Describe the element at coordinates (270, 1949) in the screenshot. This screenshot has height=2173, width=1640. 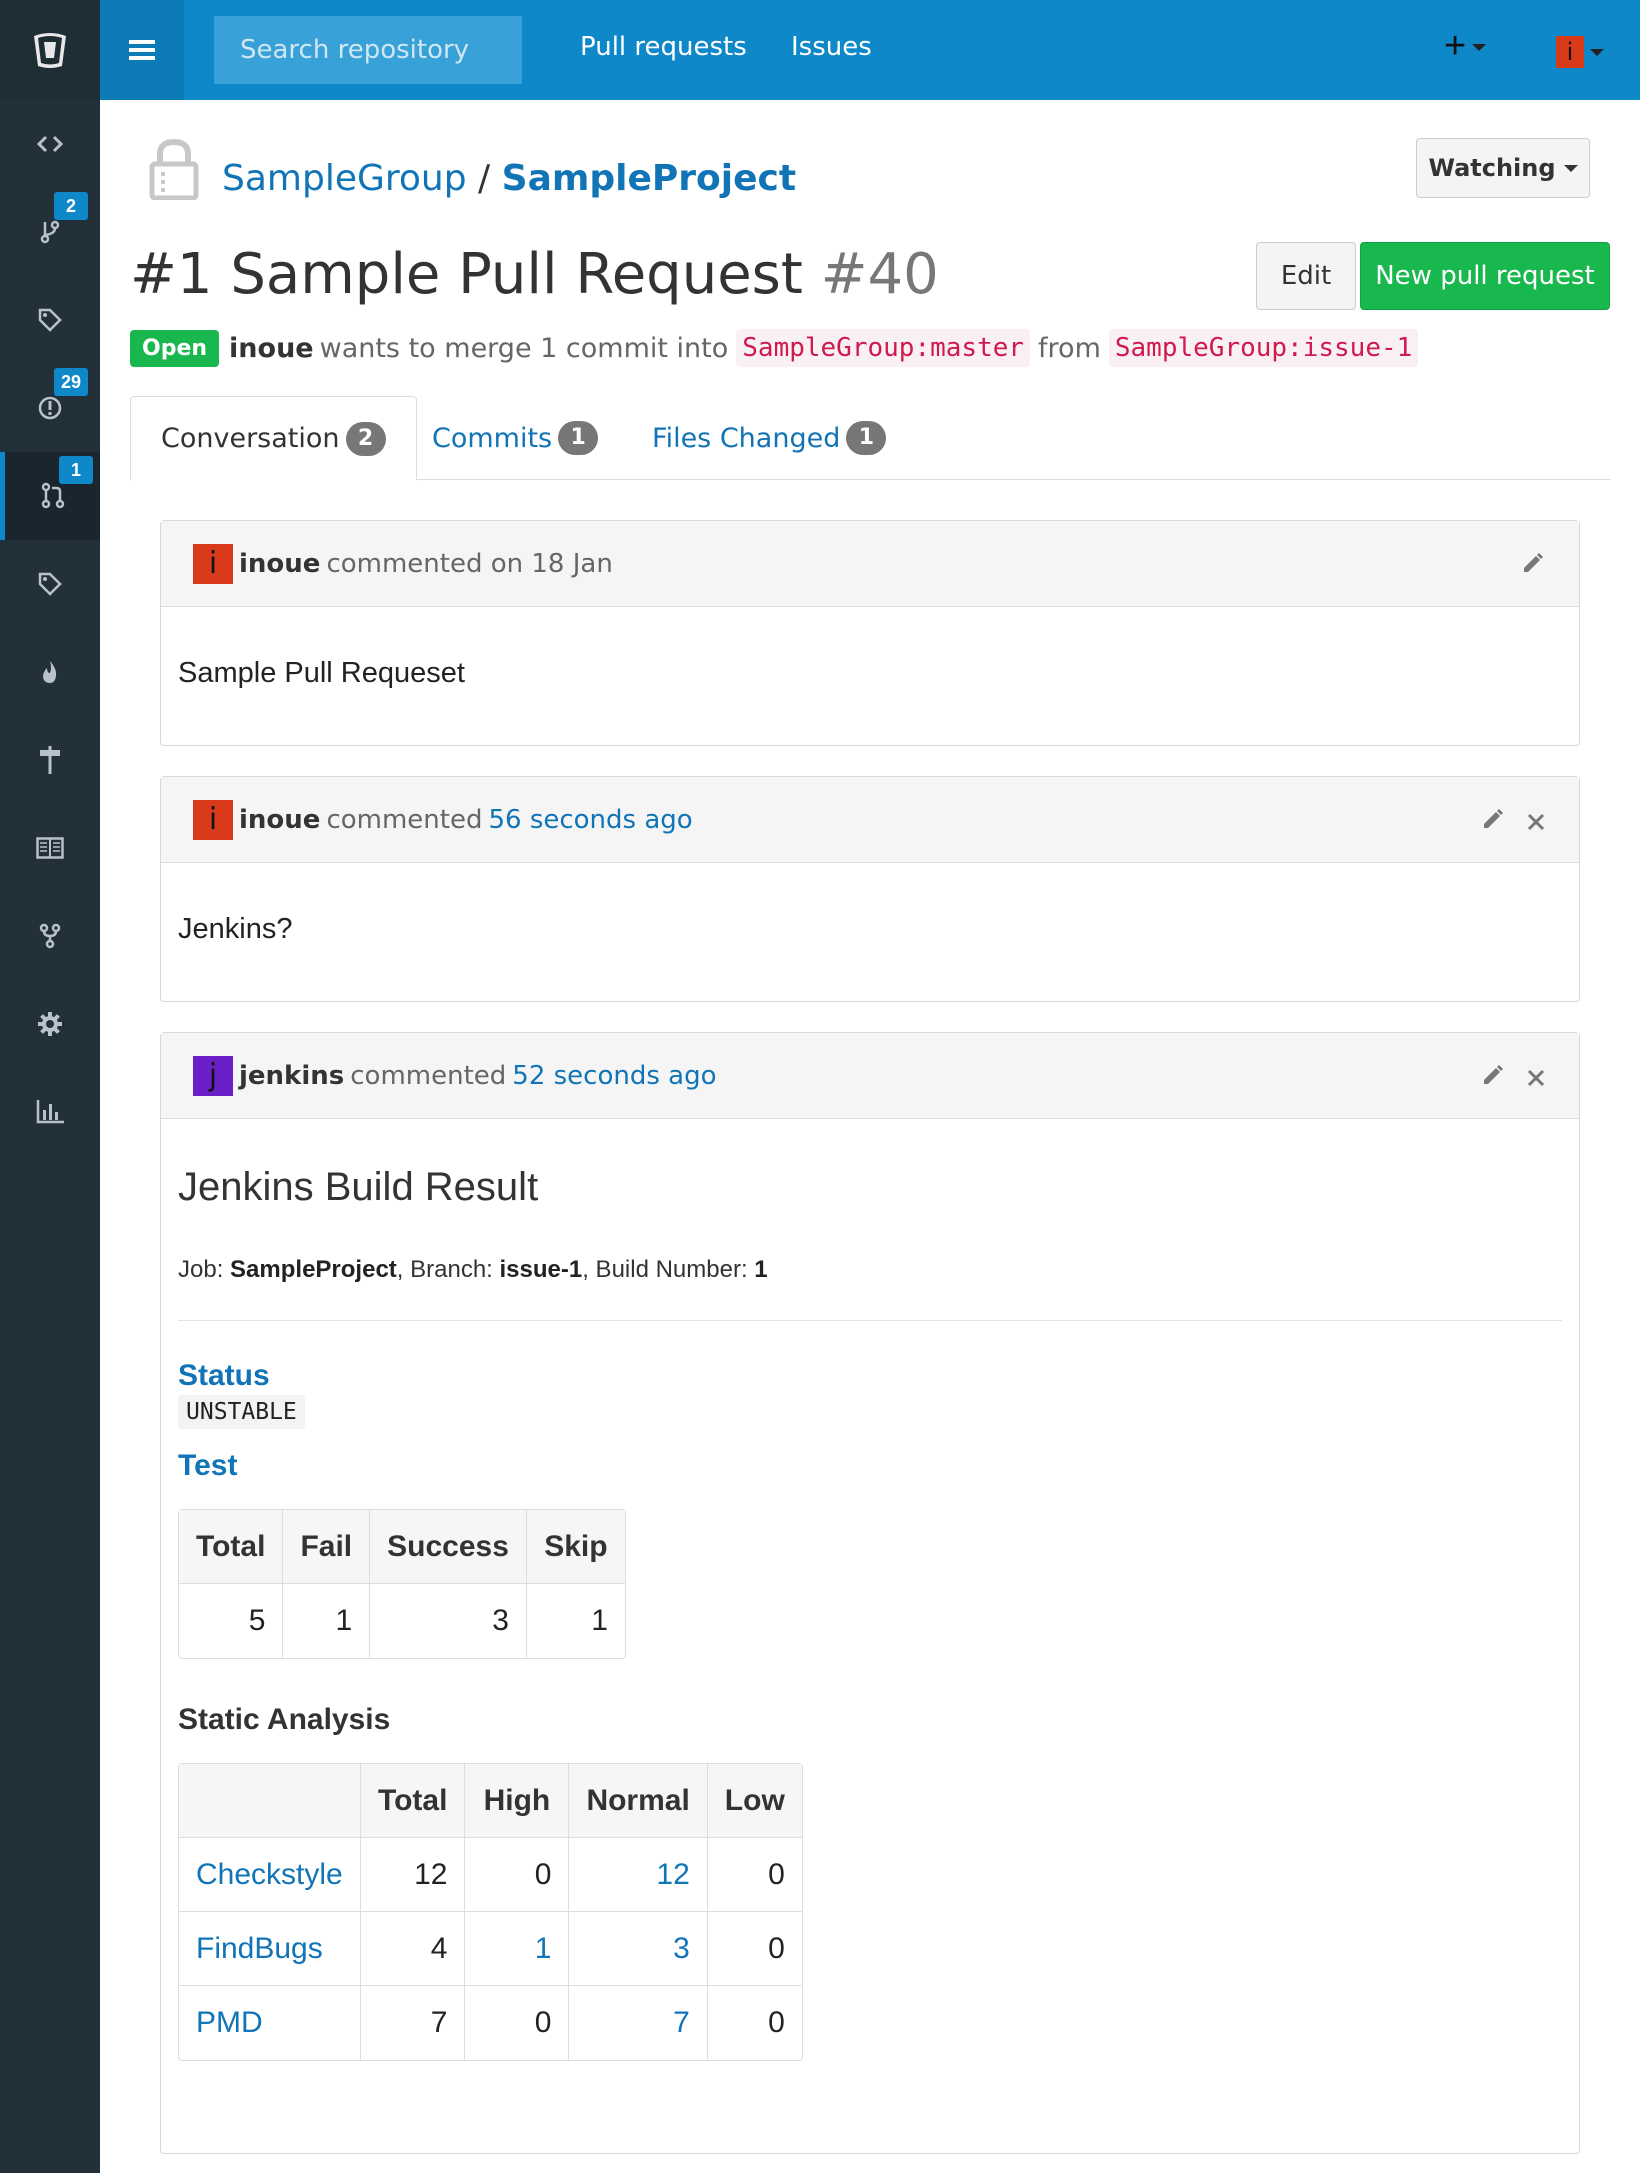
I see `findbugs-link: FindBugs` at that location.